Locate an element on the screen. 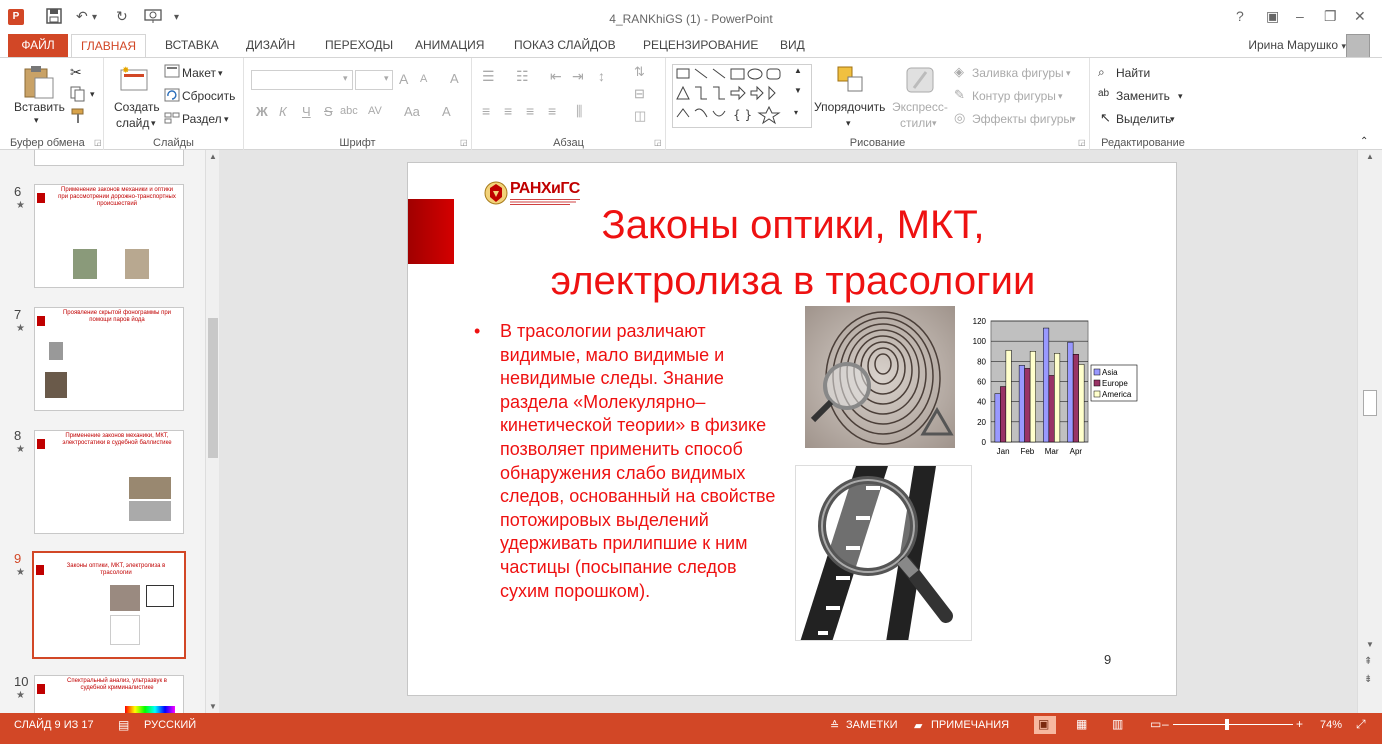 This screenshot has width=1382, height=744. cut-icon: ✂ is located at coordinates (76, 72).